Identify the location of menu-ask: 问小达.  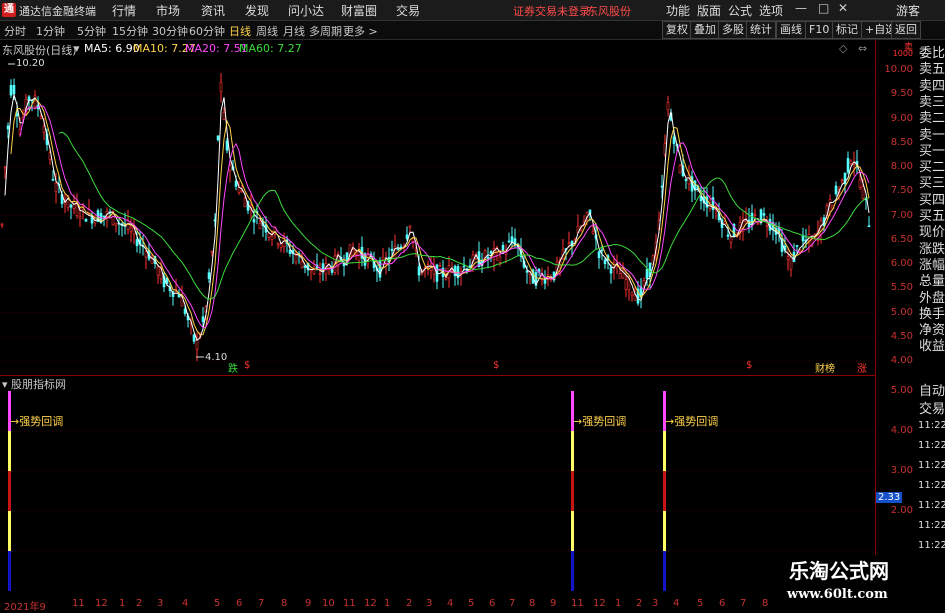
(306, 10).